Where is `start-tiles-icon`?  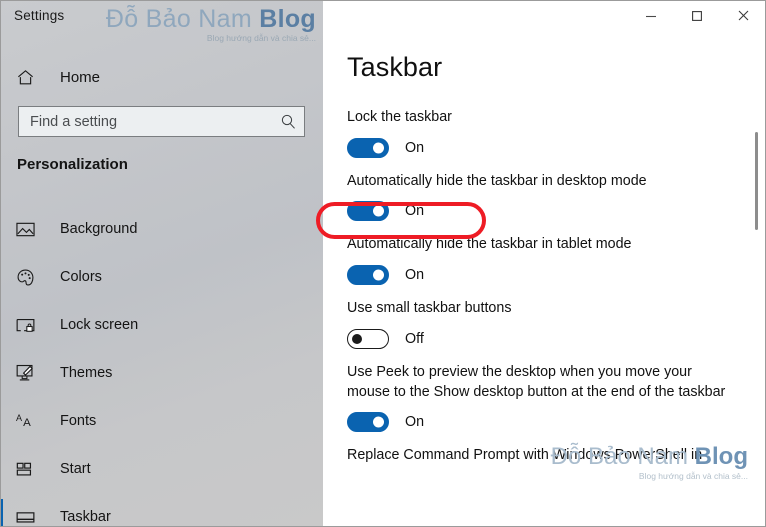 start-tiles-icon is located at coordinates (31, 469).